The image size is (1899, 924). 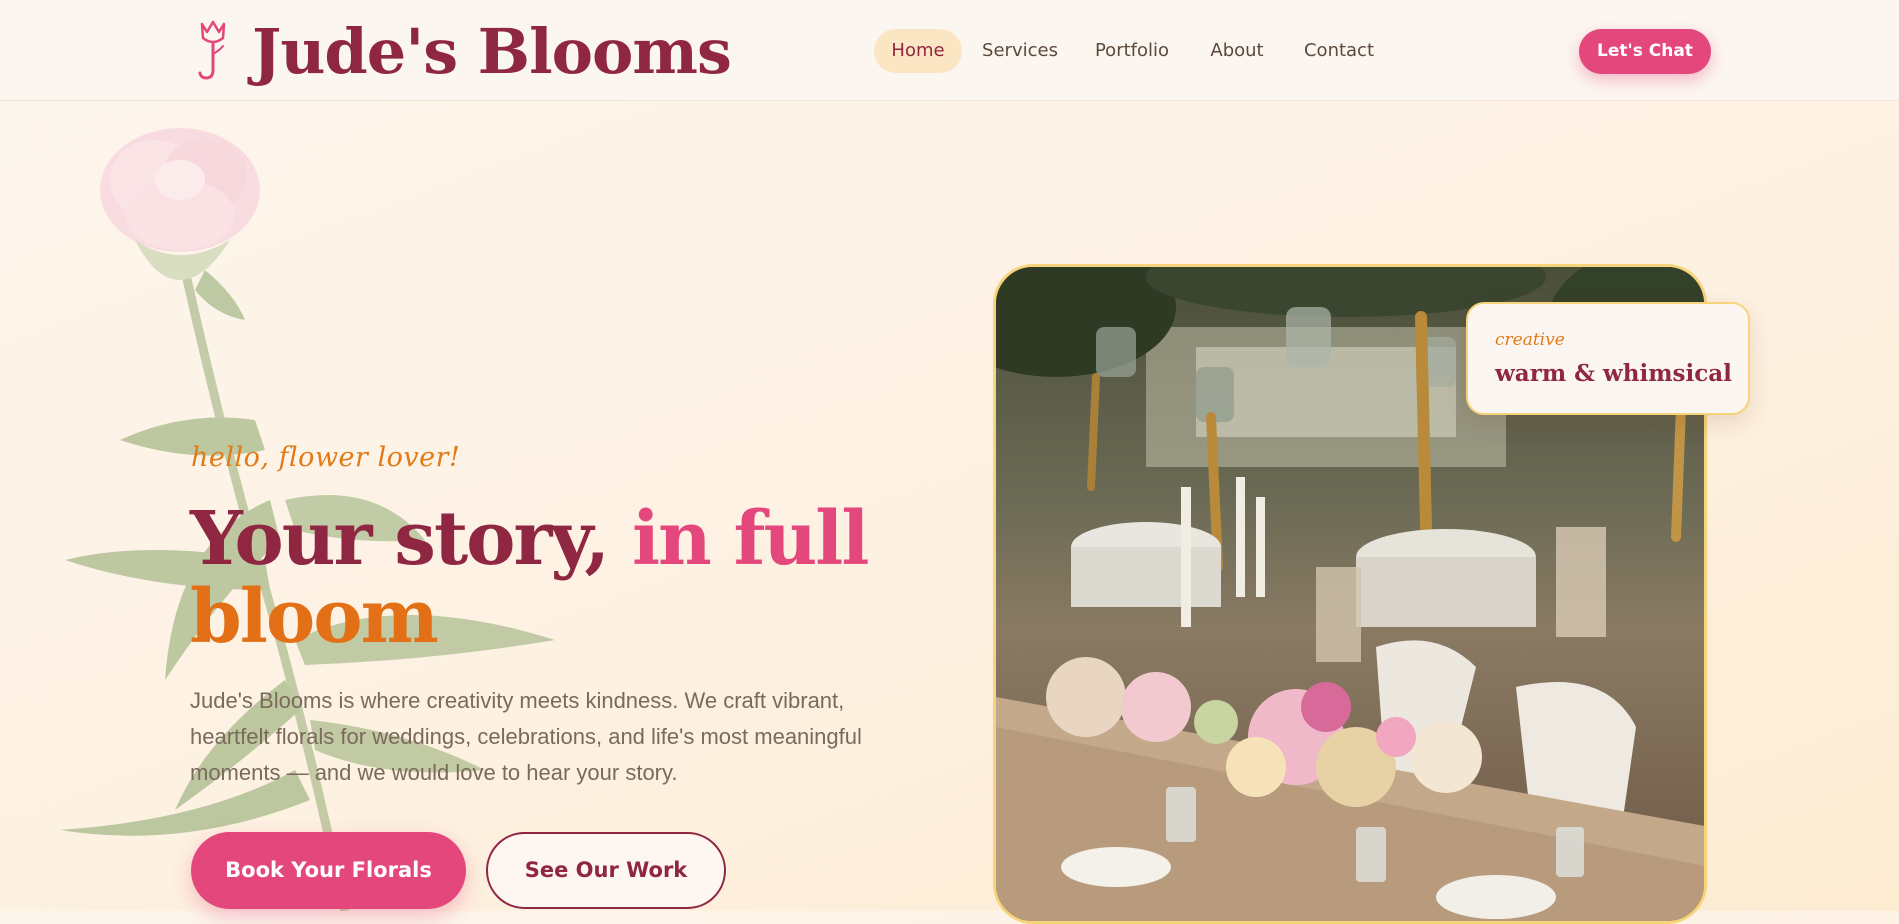 I want to click on badge-title: warm & whimsical, so click(x=1613, y=373).